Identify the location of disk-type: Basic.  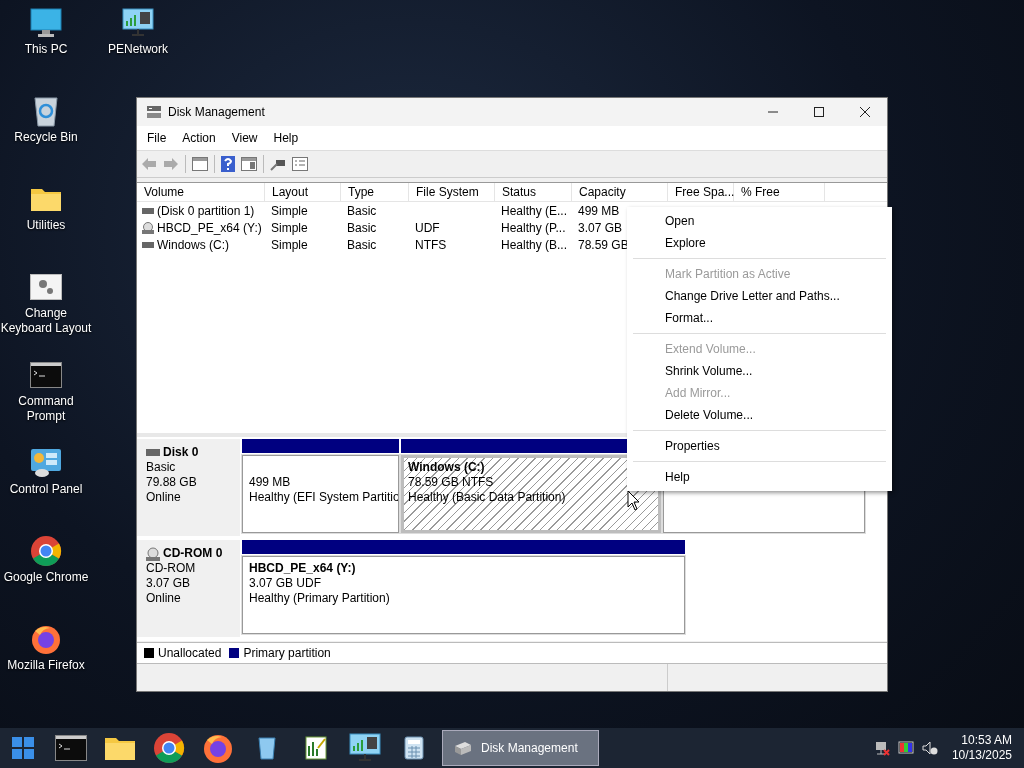
(161, 467).